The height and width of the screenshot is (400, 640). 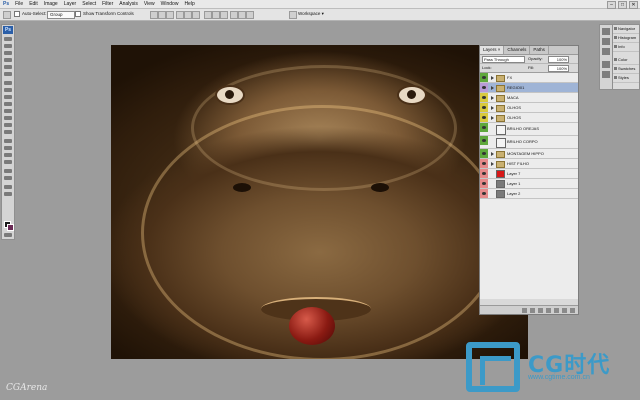 I want to click on layer-row: MONTAGEM HIPPO, so click(x=529, y=154).